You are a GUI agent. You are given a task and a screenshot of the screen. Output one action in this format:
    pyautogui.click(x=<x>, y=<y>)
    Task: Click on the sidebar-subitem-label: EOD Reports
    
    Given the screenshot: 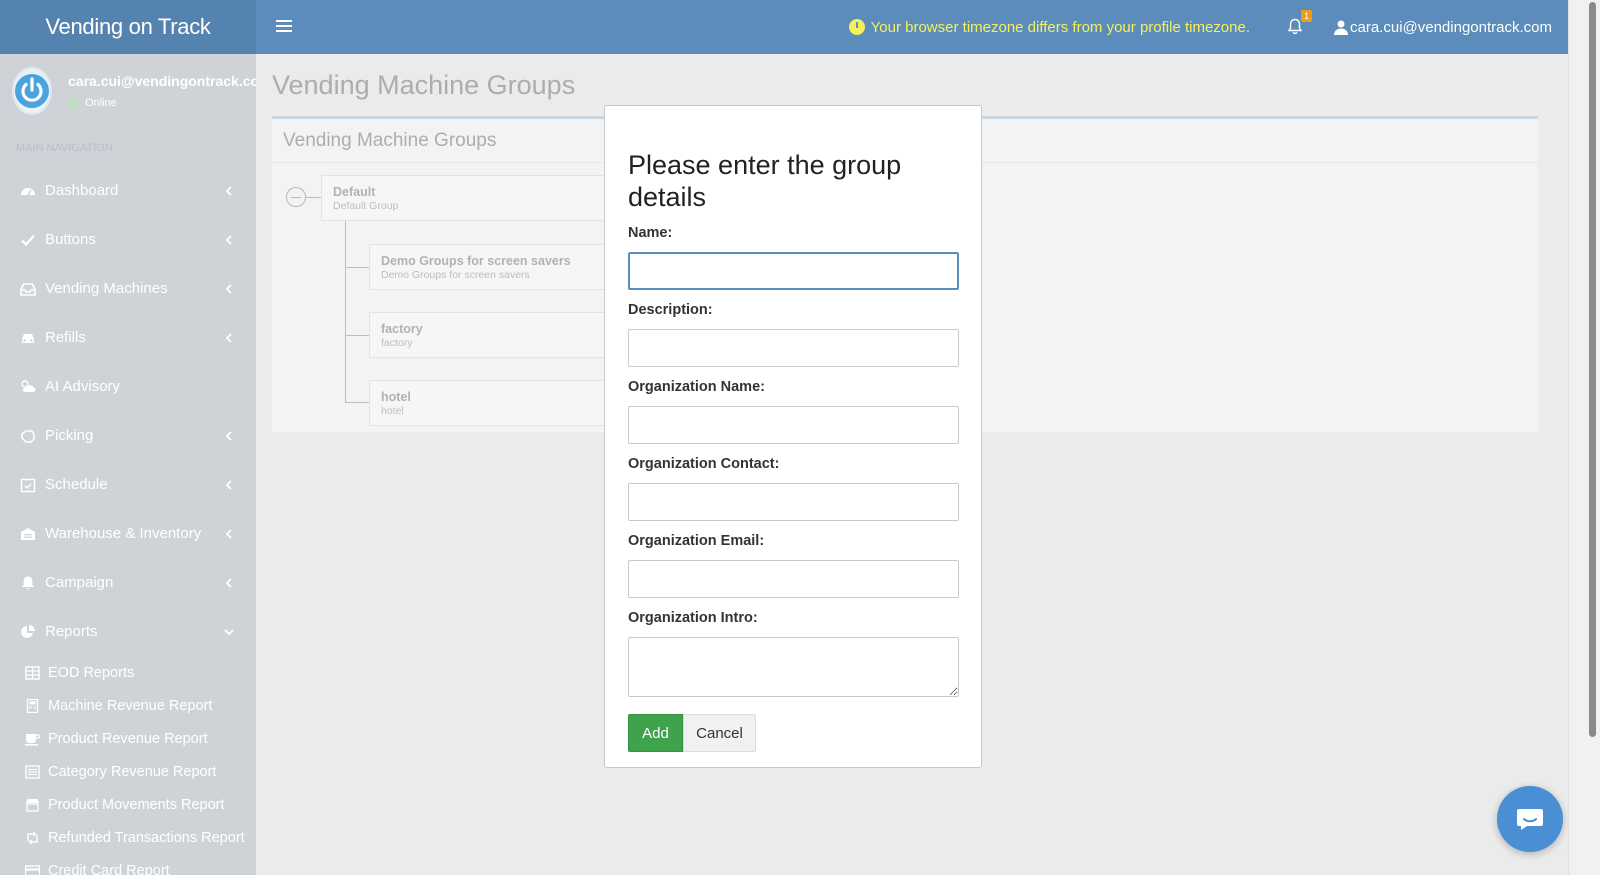 What is the action you would take?
    pyautogui.click(x=91, y=672)
    